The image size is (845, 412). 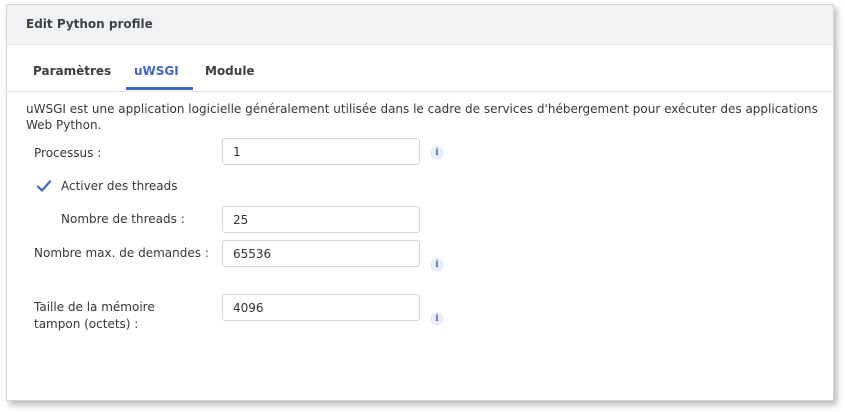 What do you see at coordinates (123, 219) in the screenshot?
I see `threads-label: Nombre de threads :` at bounding box center [123, 219].